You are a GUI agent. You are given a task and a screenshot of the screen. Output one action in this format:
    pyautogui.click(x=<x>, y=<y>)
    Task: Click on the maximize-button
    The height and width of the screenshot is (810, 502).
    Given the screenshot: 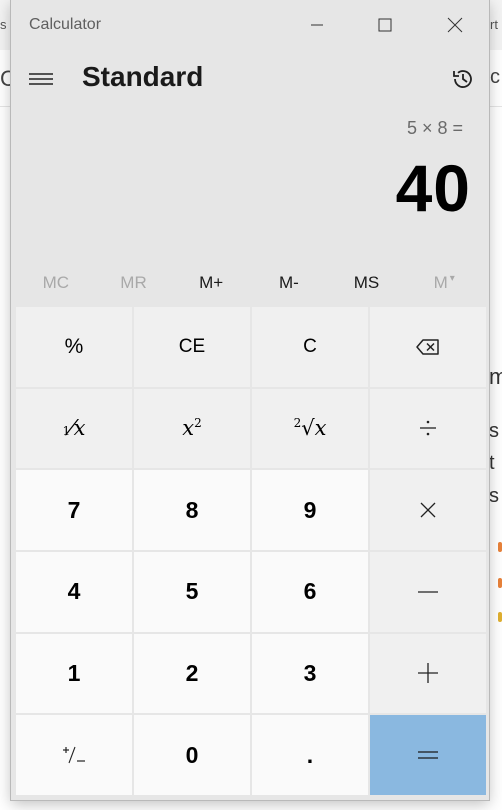 What is the action you would take?
    pyautogui.click(x=385, y=25)
    